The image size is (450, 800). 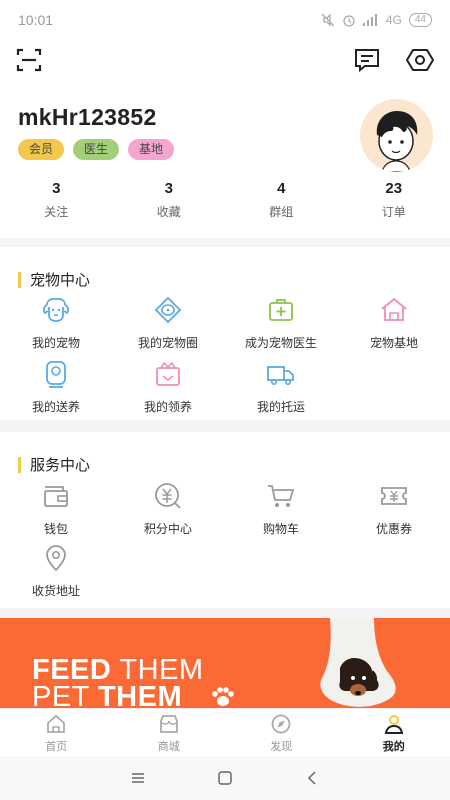 I want to click on address-item: 收货地址, so click(x=56, y=571).